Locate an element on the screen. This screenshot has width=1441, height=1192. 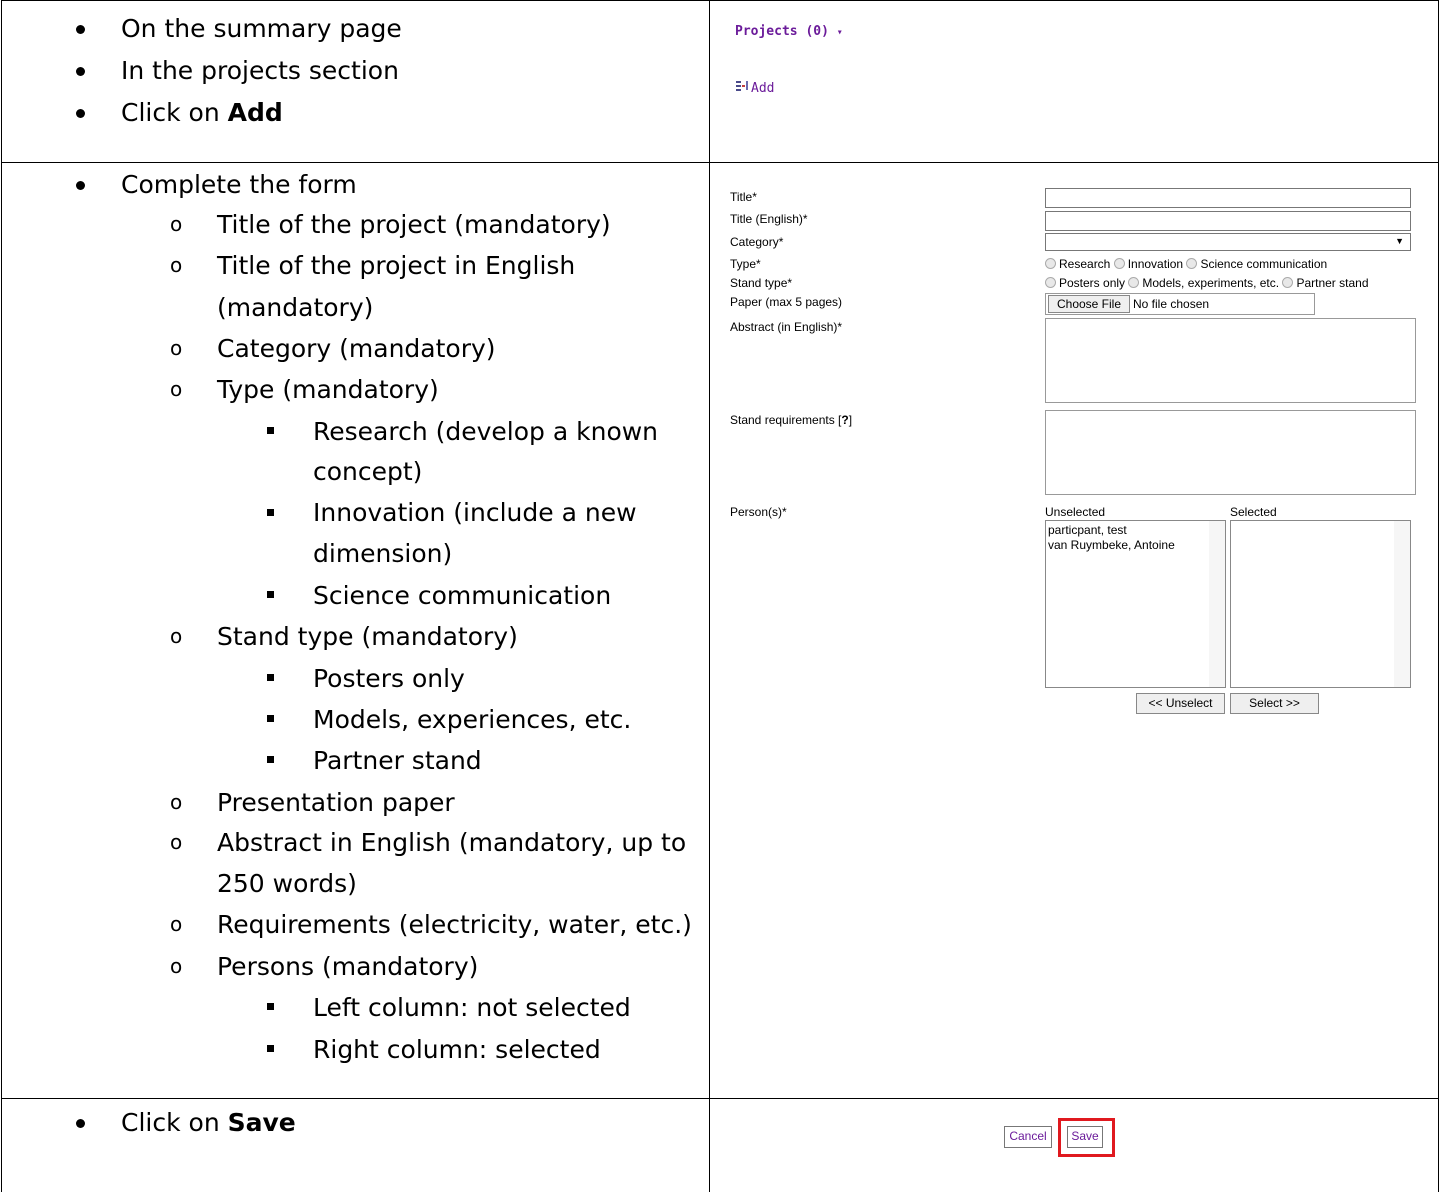
table-column-divider is located at coordinates (709, 596).